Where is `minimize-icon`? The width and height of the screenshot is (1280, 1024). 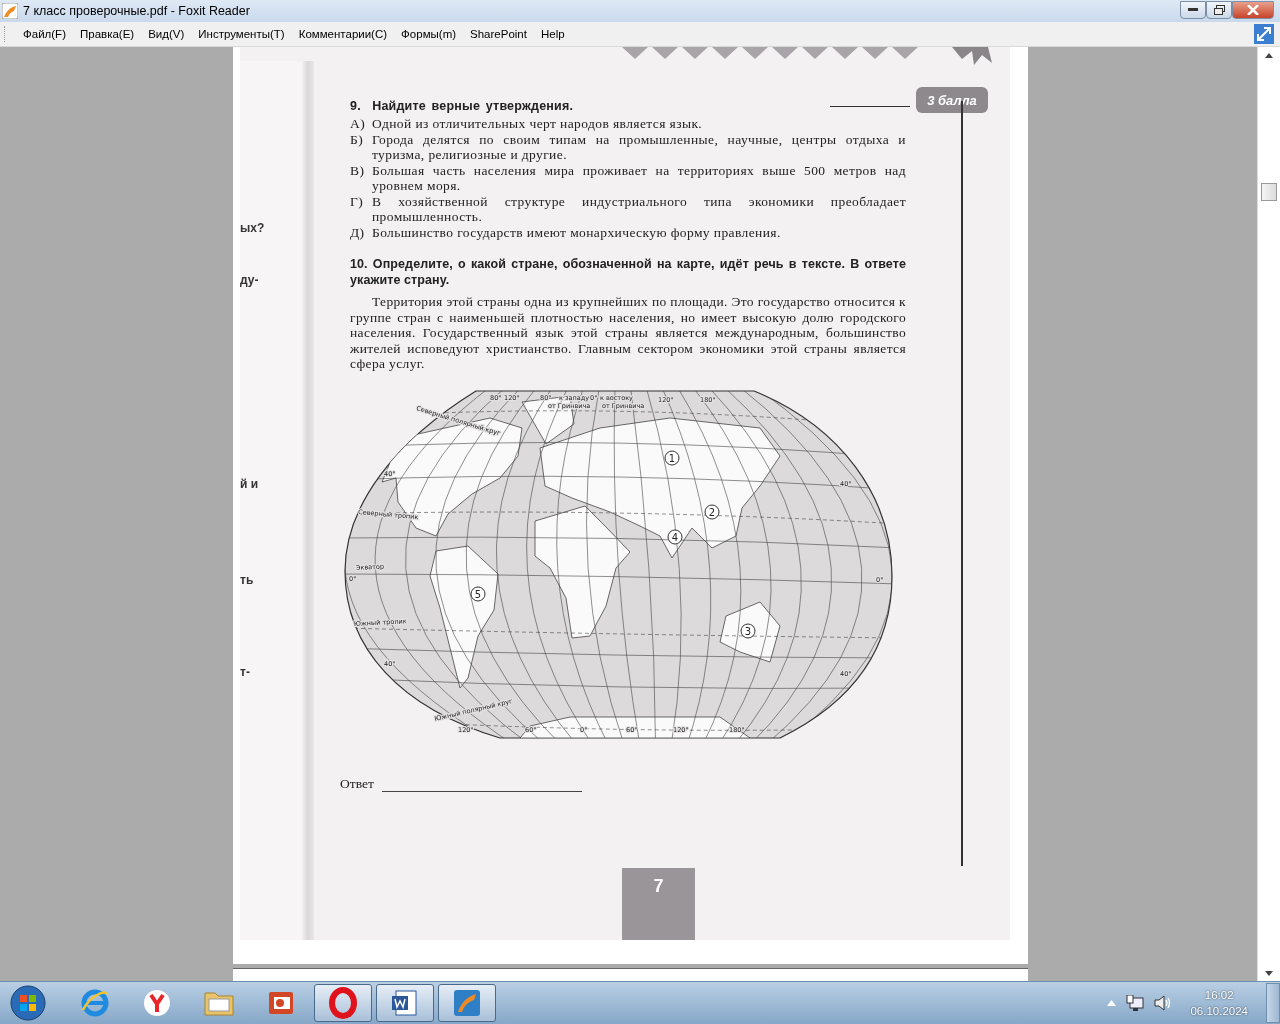
minimize-icon is located at coordinates (1193, 9).